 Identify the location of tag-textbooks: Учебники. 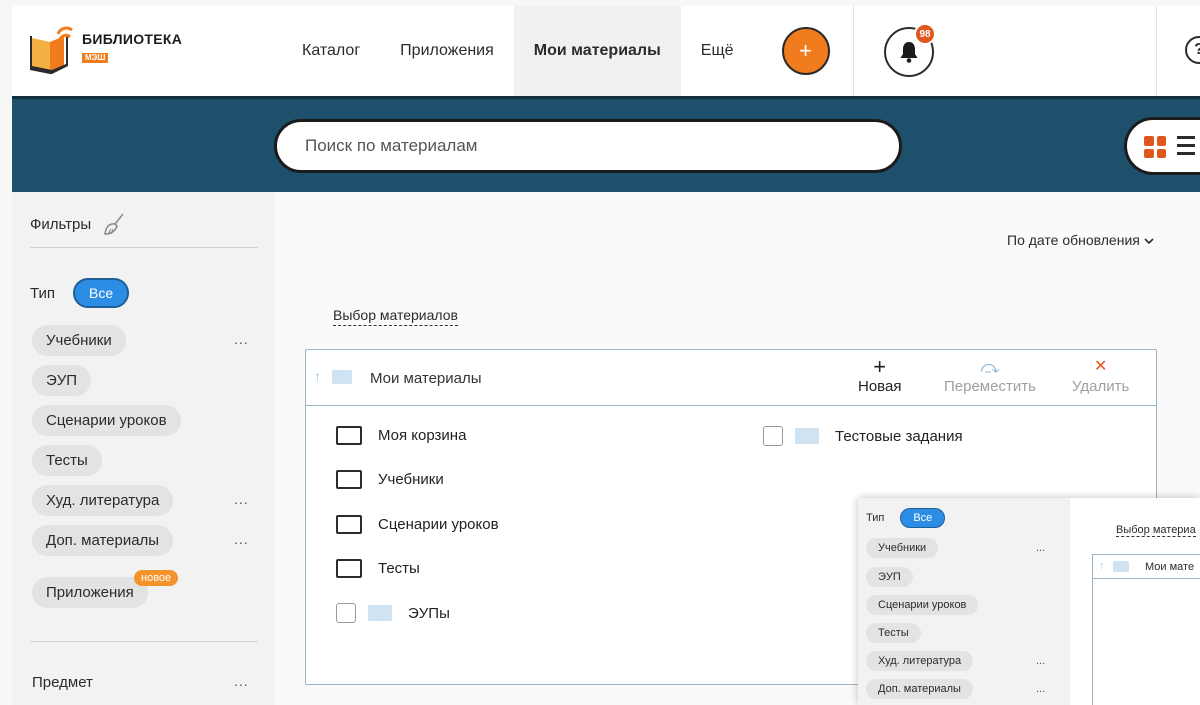
(79, 340).